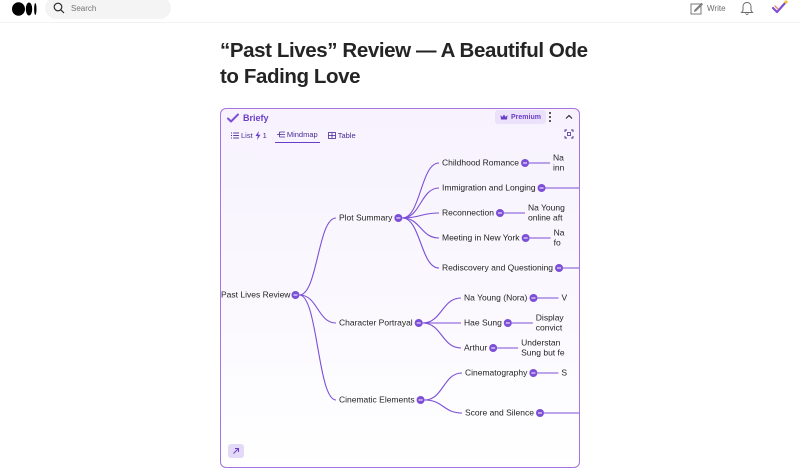 Image resolution: width=800 pixels, height=468 pixels. What do you see at coordinates (483, 322) in the screenshot?
I see `mindmap-leaf-node: Hae Sung` at bounding box center [483, 322].